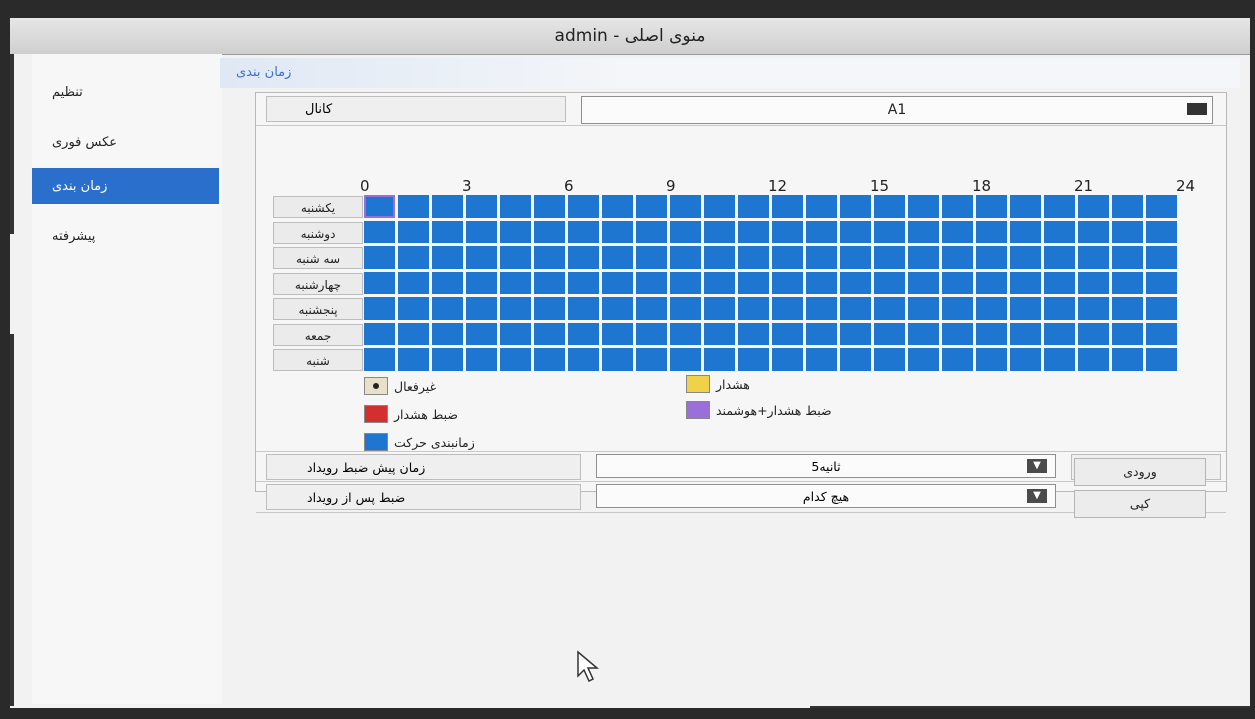  Describe the element at coordinates (318, 207) in the screenshot. I see `day-label: یکشنبه` at that location.